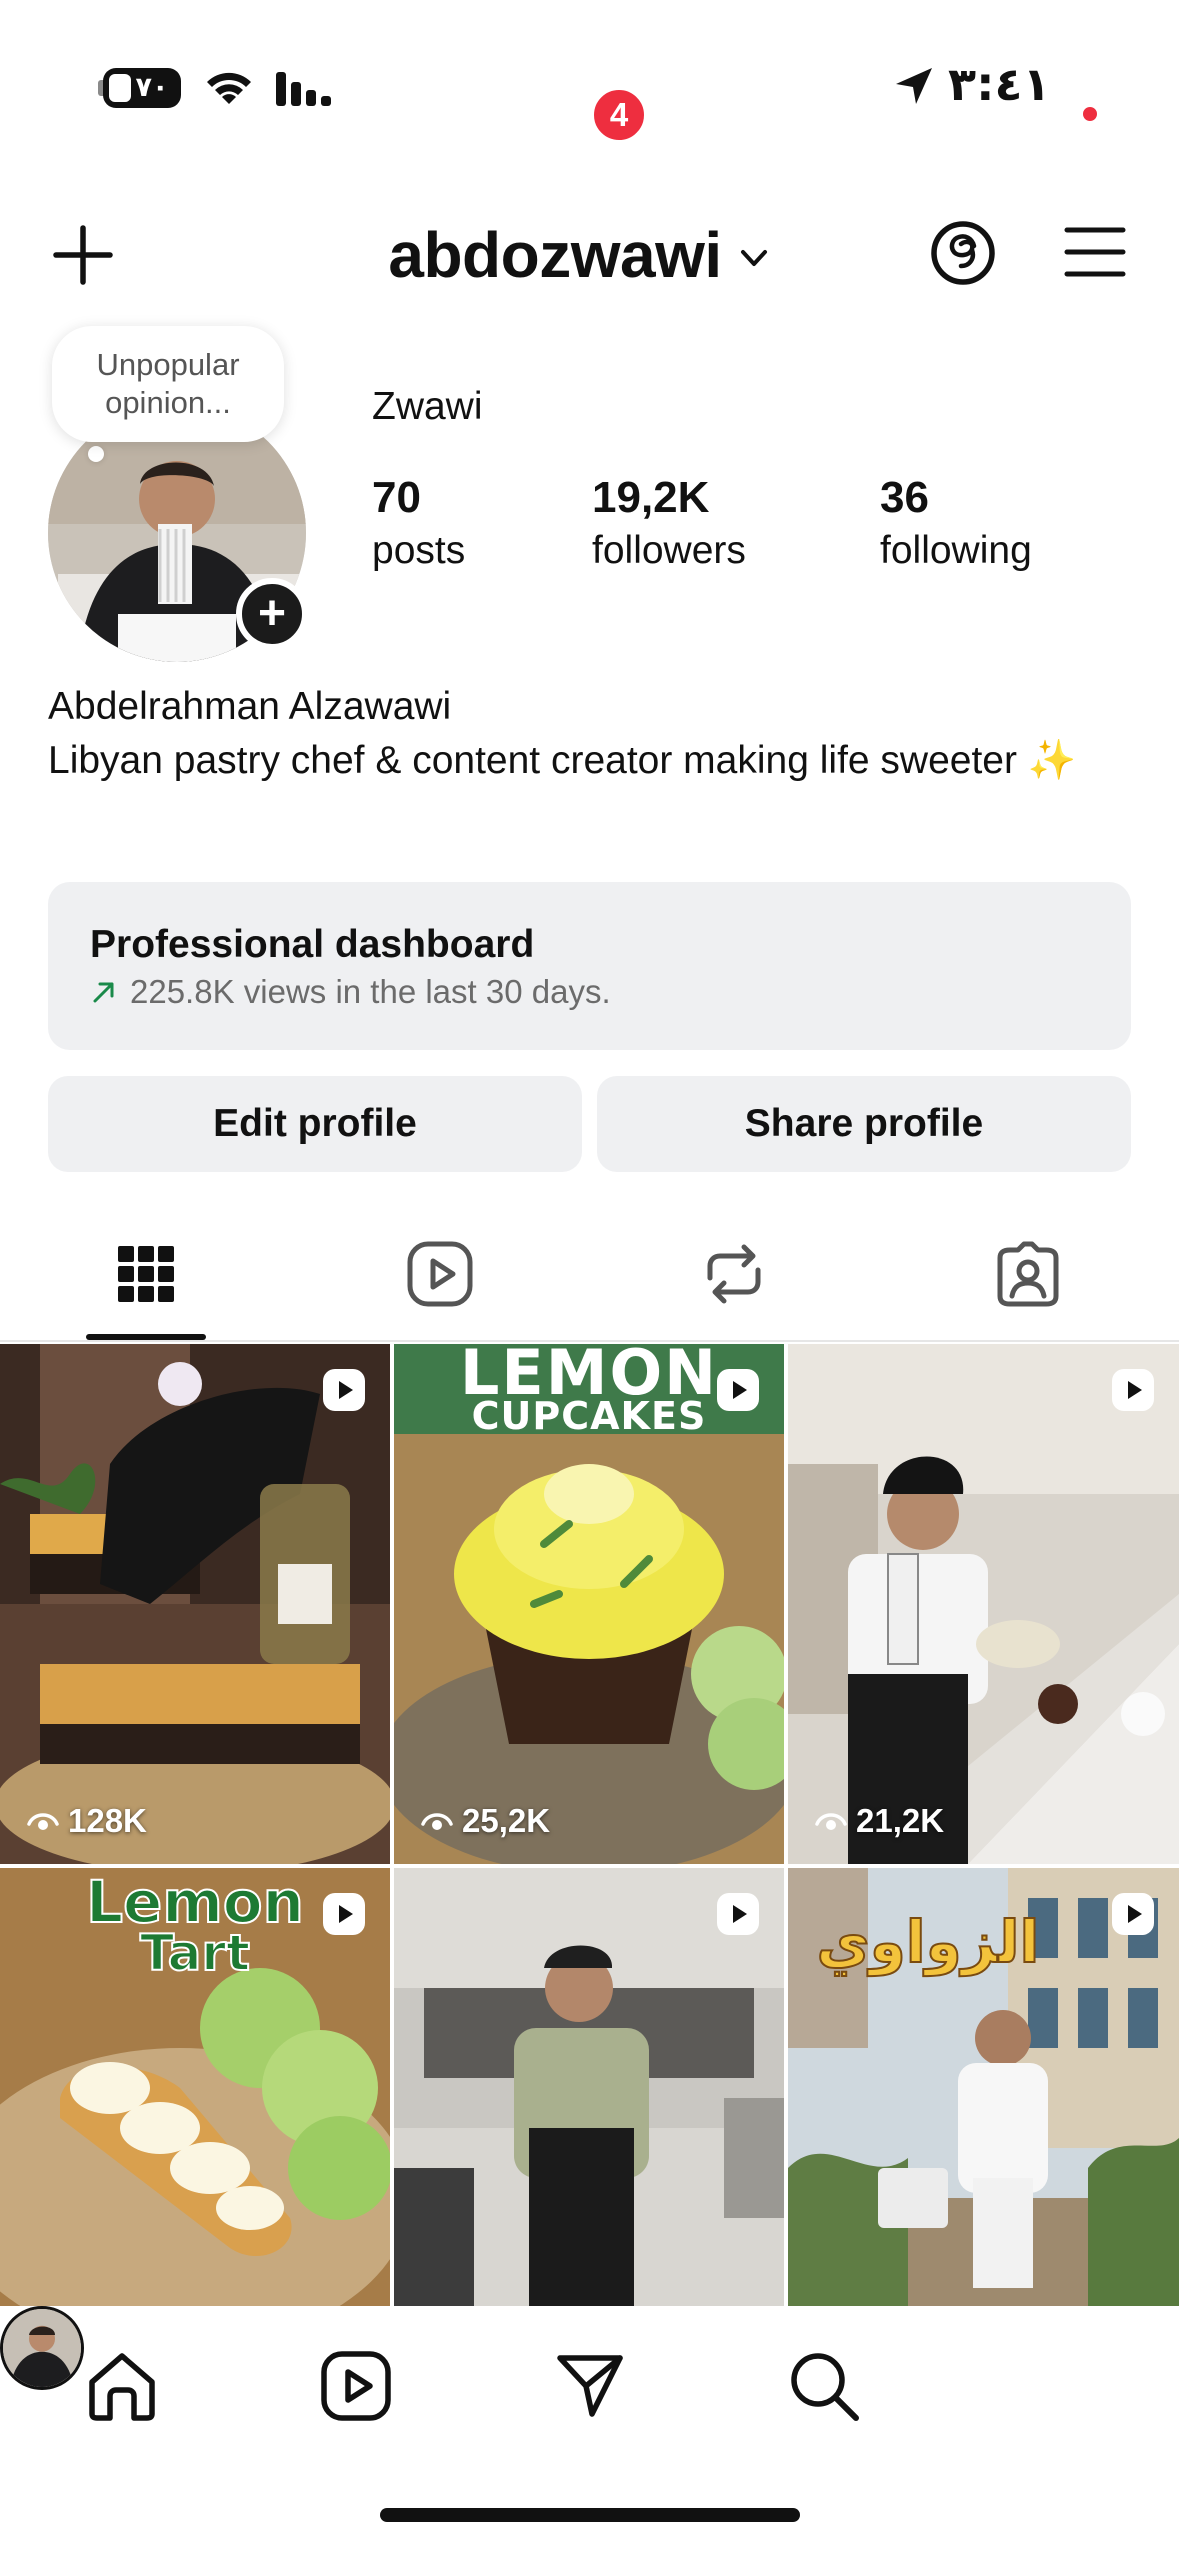 This screenshot has height=2556, width=1179. What do you see at coordinates (999, 84) in the screenshot?
I see `status-time: ٣:٤١` at bounding box center [999, 84].